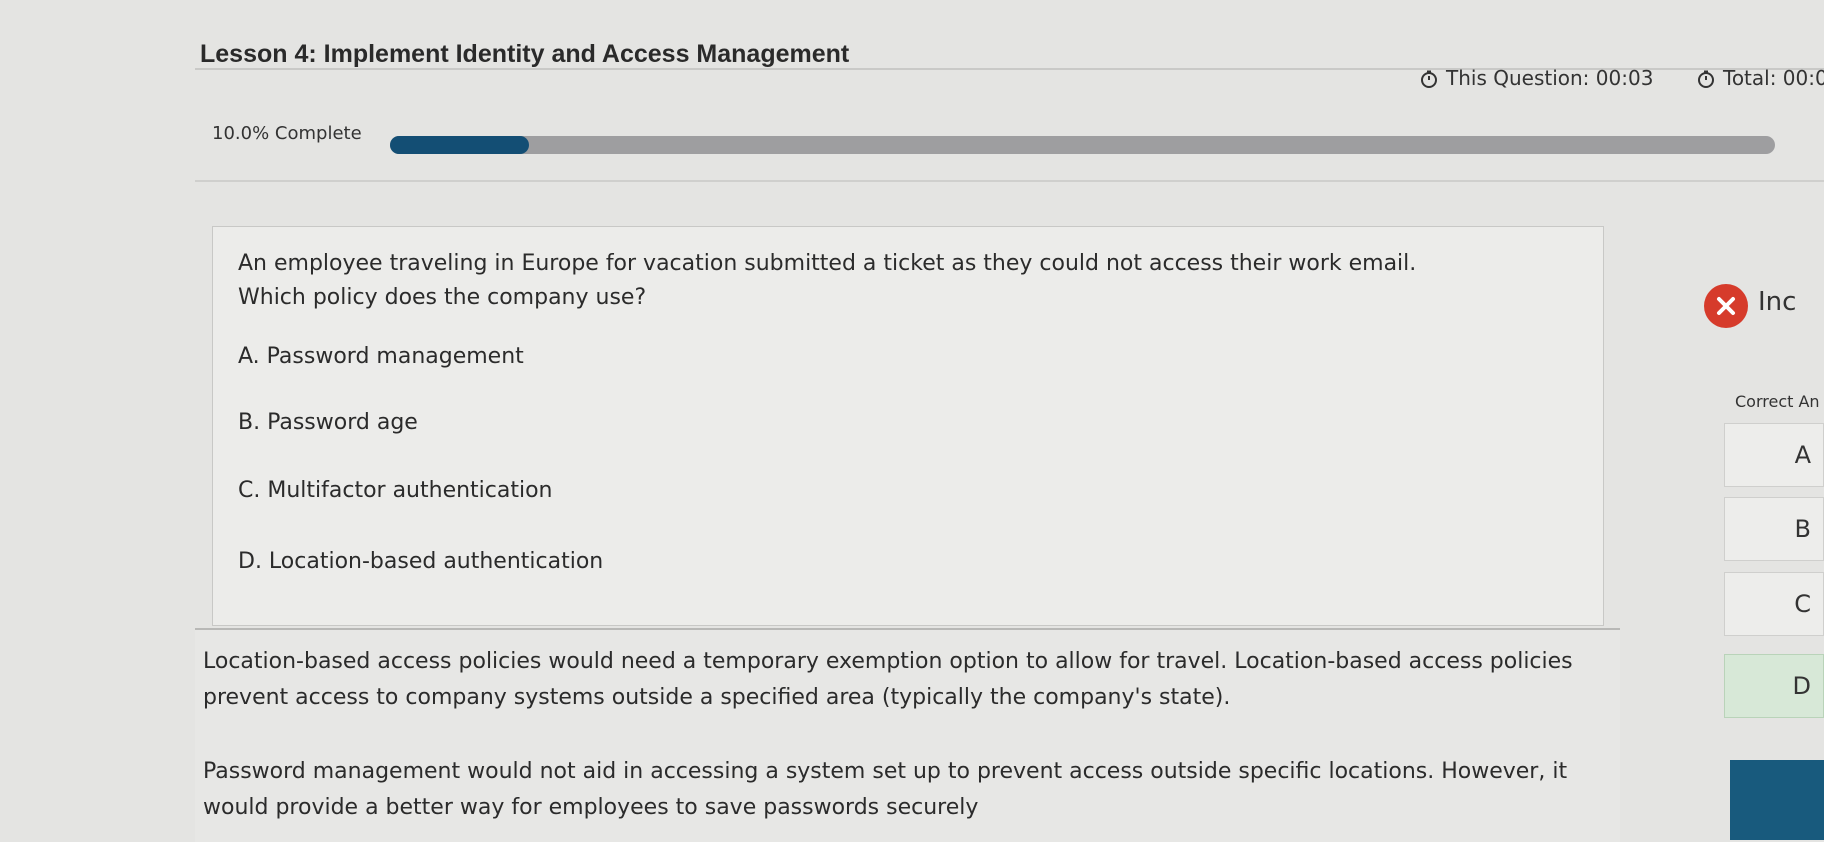 This screenshot has height=842, width=1824. What do you see at coordinates (1773, 78) in the screenshot?
I see `total-timer-text: Total: 00:0` at bounding box center [1773, 78].